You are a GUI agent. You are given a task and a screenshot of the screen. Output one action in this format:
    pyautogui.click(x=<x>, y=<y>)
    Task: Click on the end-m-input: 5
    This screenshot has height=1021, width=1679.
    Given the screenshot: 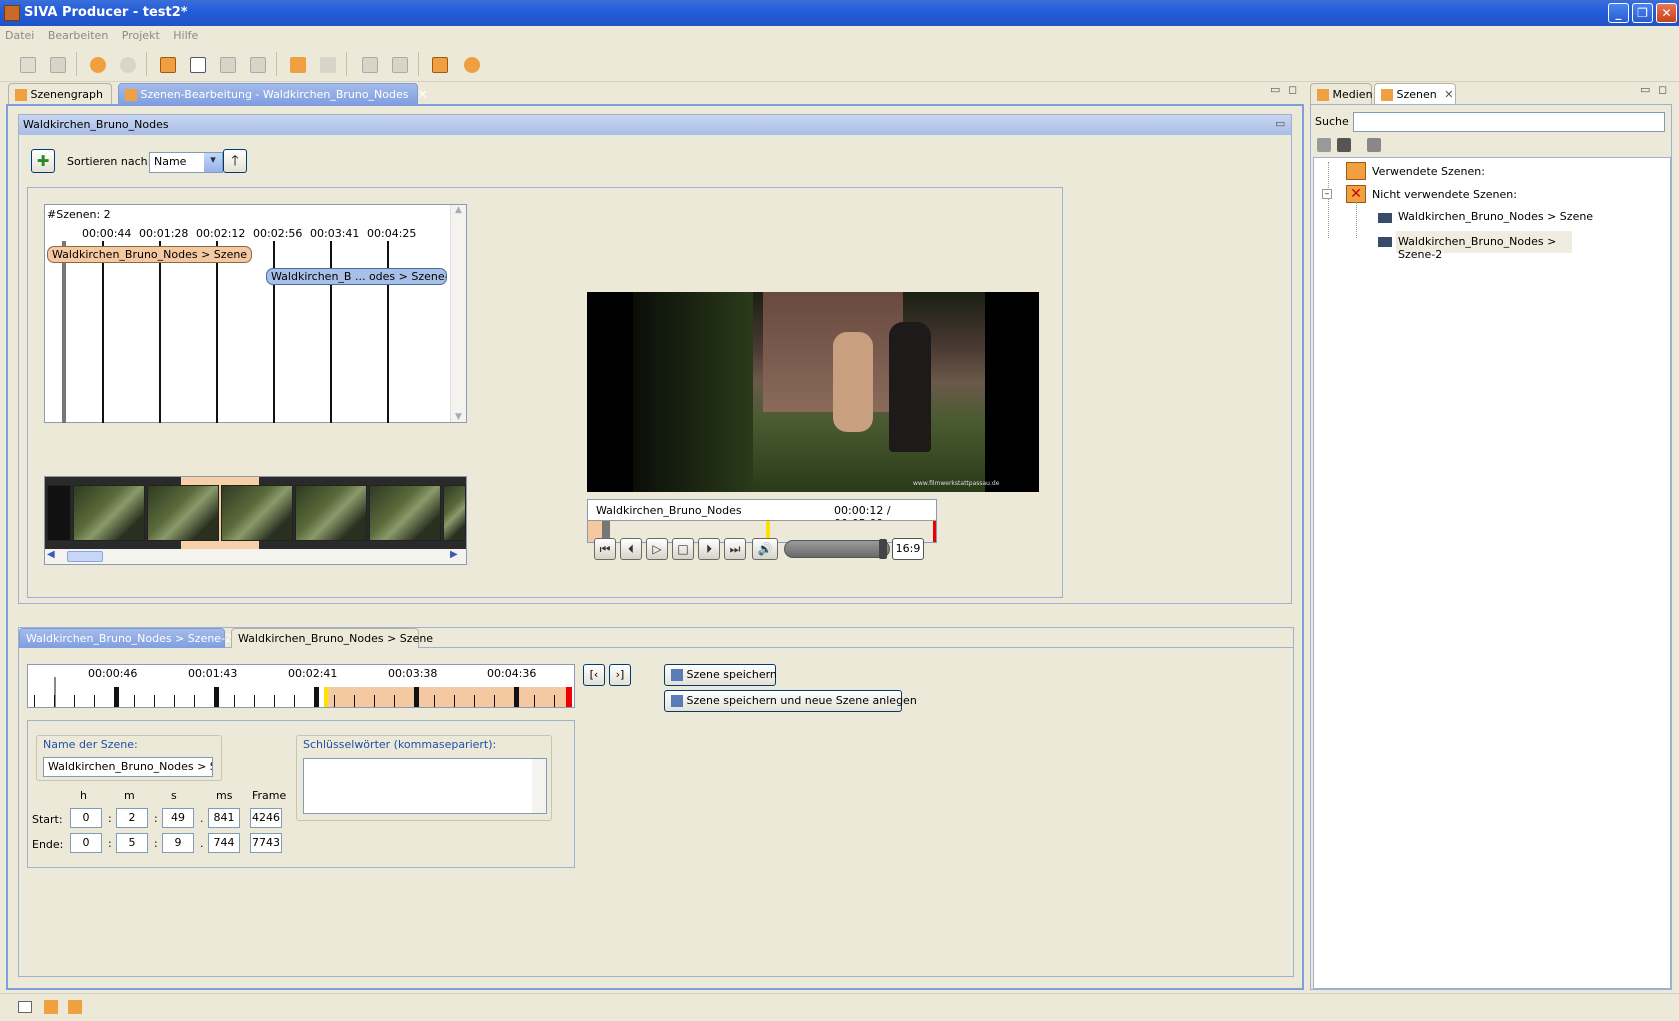 What is the action you would take?
    pyautogui.click(x=132, y=843)
    